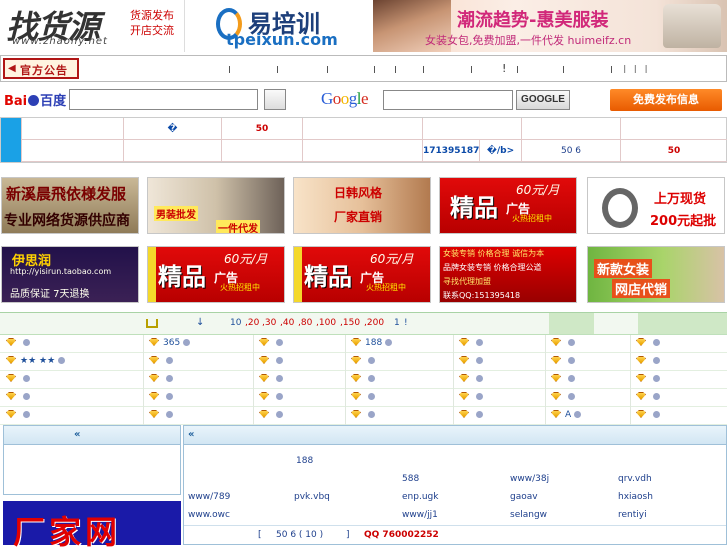  I want to click on footer-qq: QQ 760002252, so click(401, 535).